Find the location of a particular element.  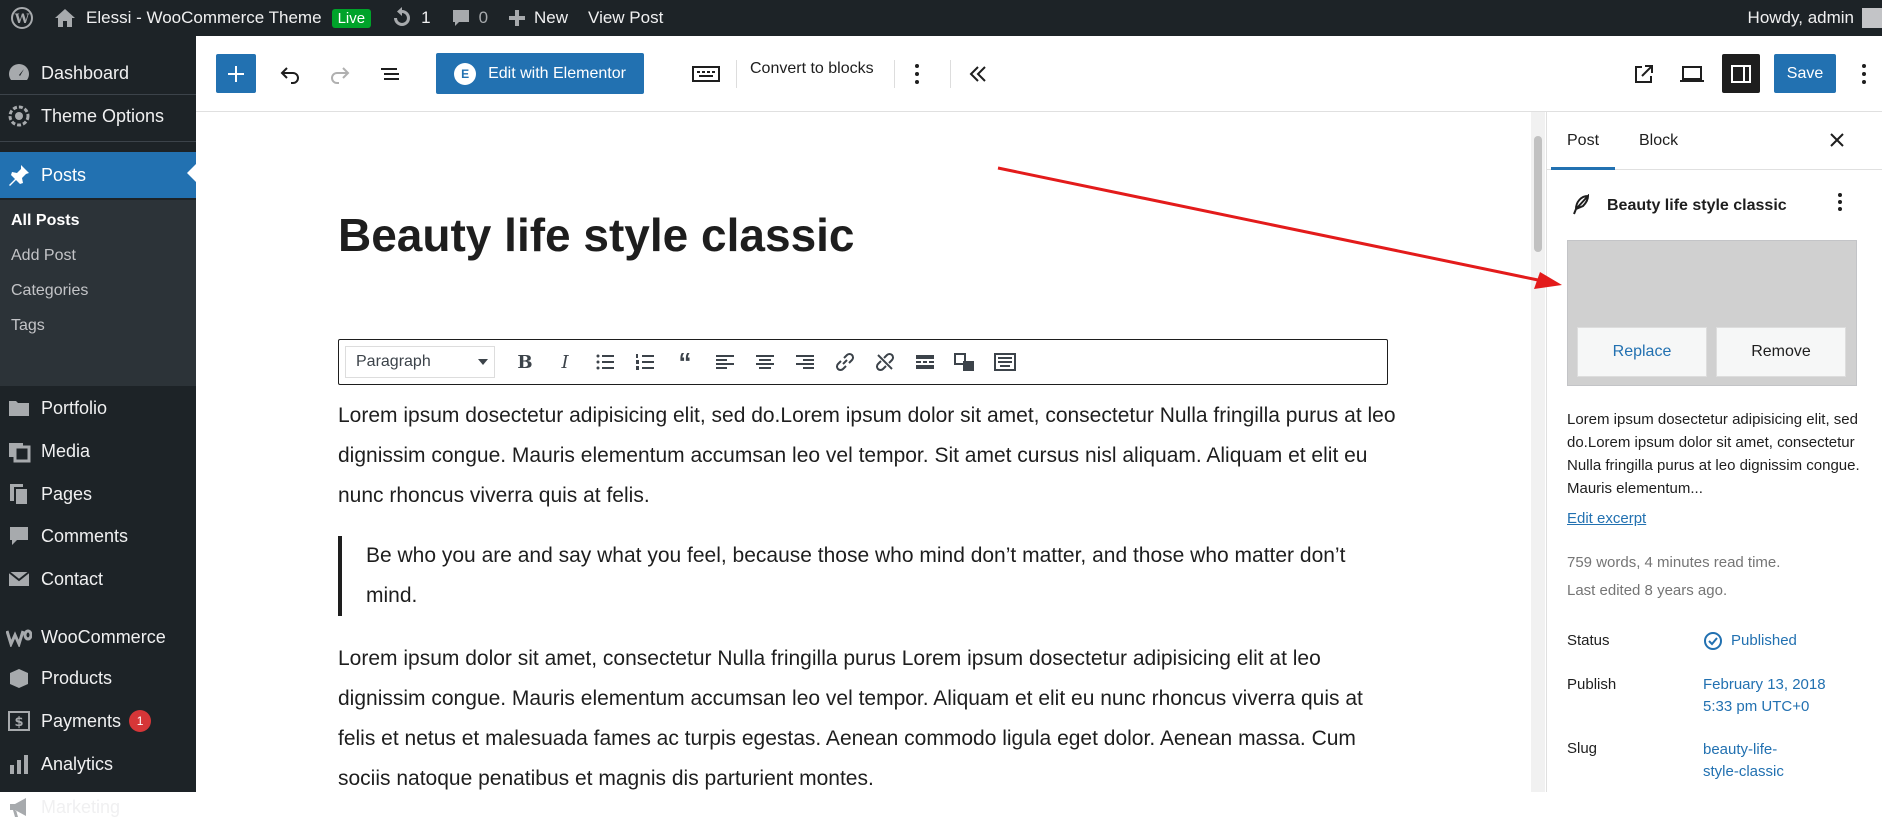

sidebar-item-analytics: Analytics is located at coordinates (98, 764).